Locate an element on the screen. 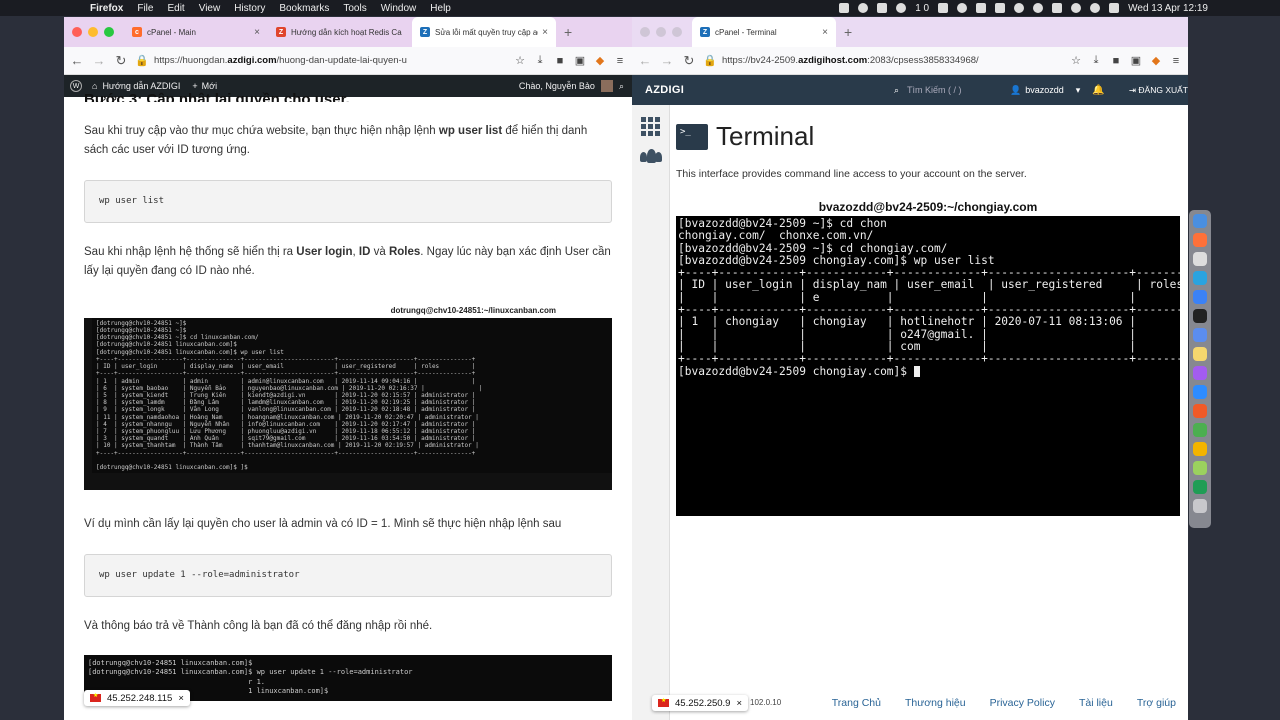 The width and height of the screenshot is (1280, 720). footer-link-privacy: Privacy Policy is located at coordinates (1022, 703).